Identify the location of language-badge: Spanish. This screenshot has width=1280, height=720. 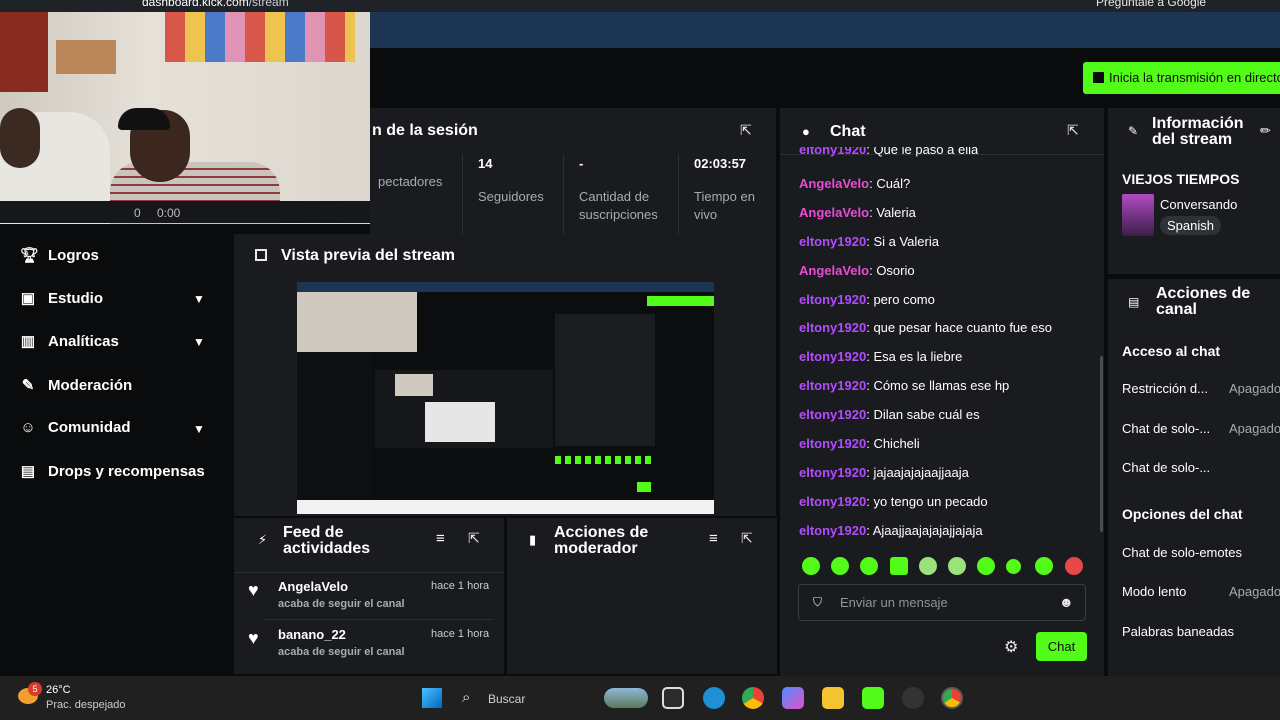
(1190, 225).